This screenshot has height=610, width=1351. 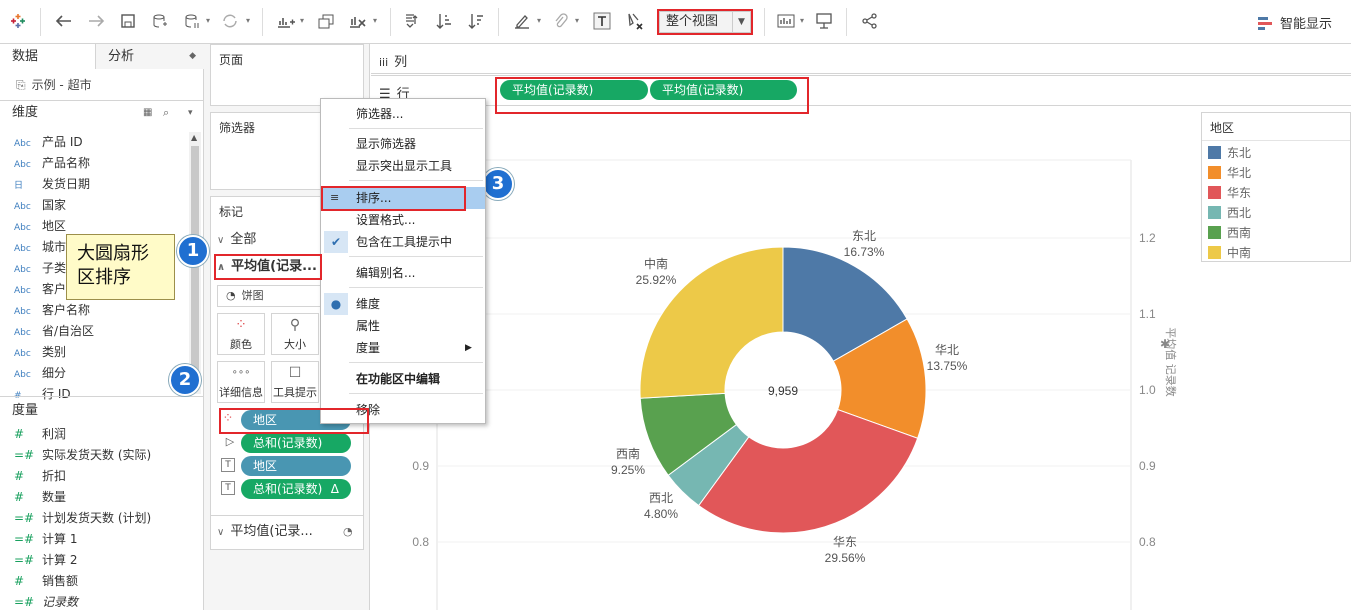 I want to click on measure-item: =# 实际发货天数 (实际), so click(x=95, y=455).